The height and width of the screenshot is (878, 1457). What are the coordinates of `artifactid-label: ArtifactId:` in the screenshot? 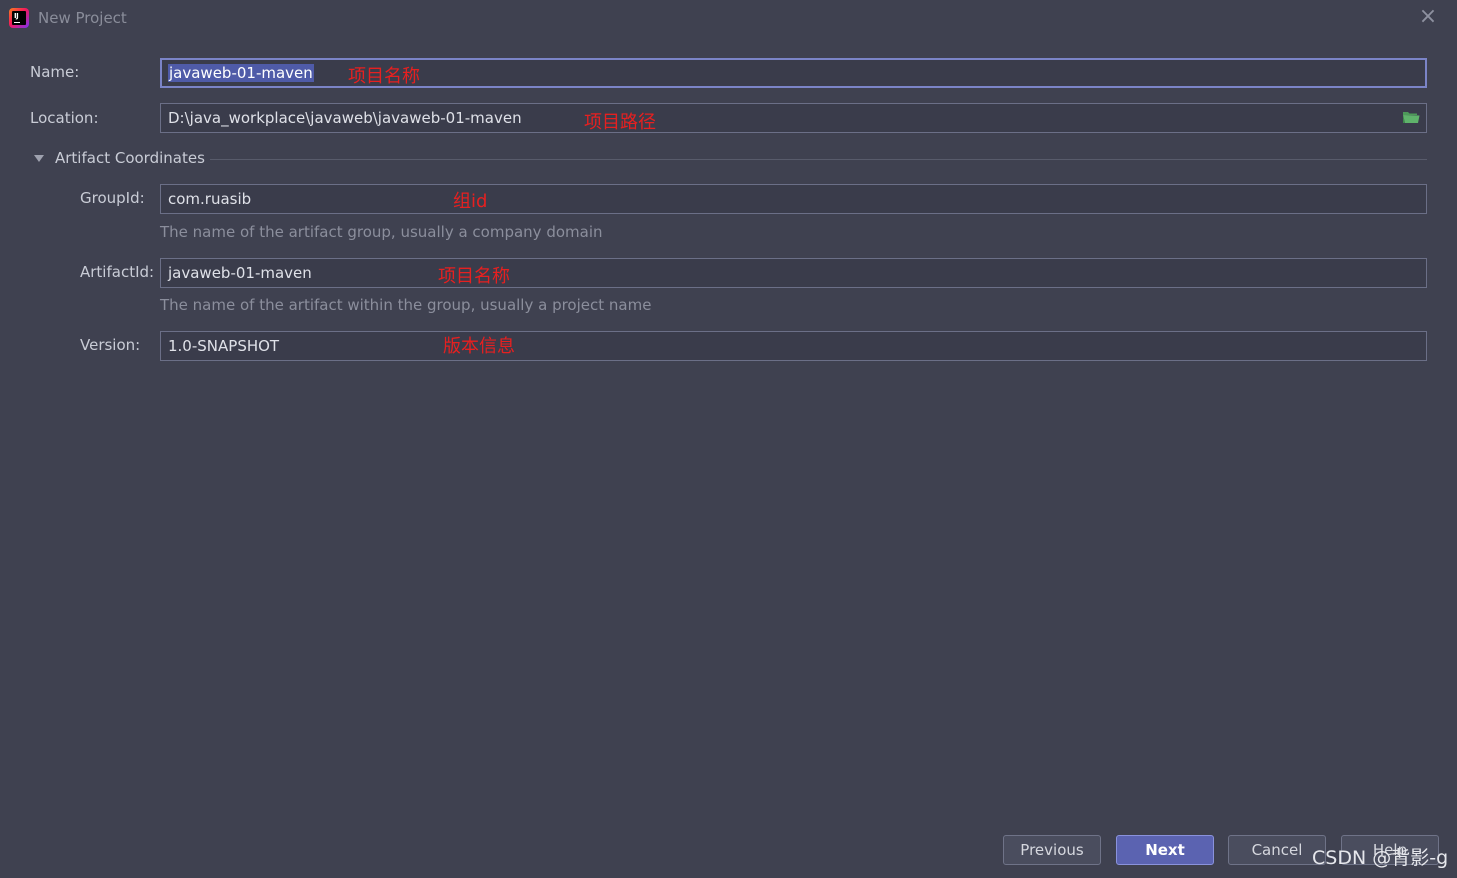 It's located at (117, 272).